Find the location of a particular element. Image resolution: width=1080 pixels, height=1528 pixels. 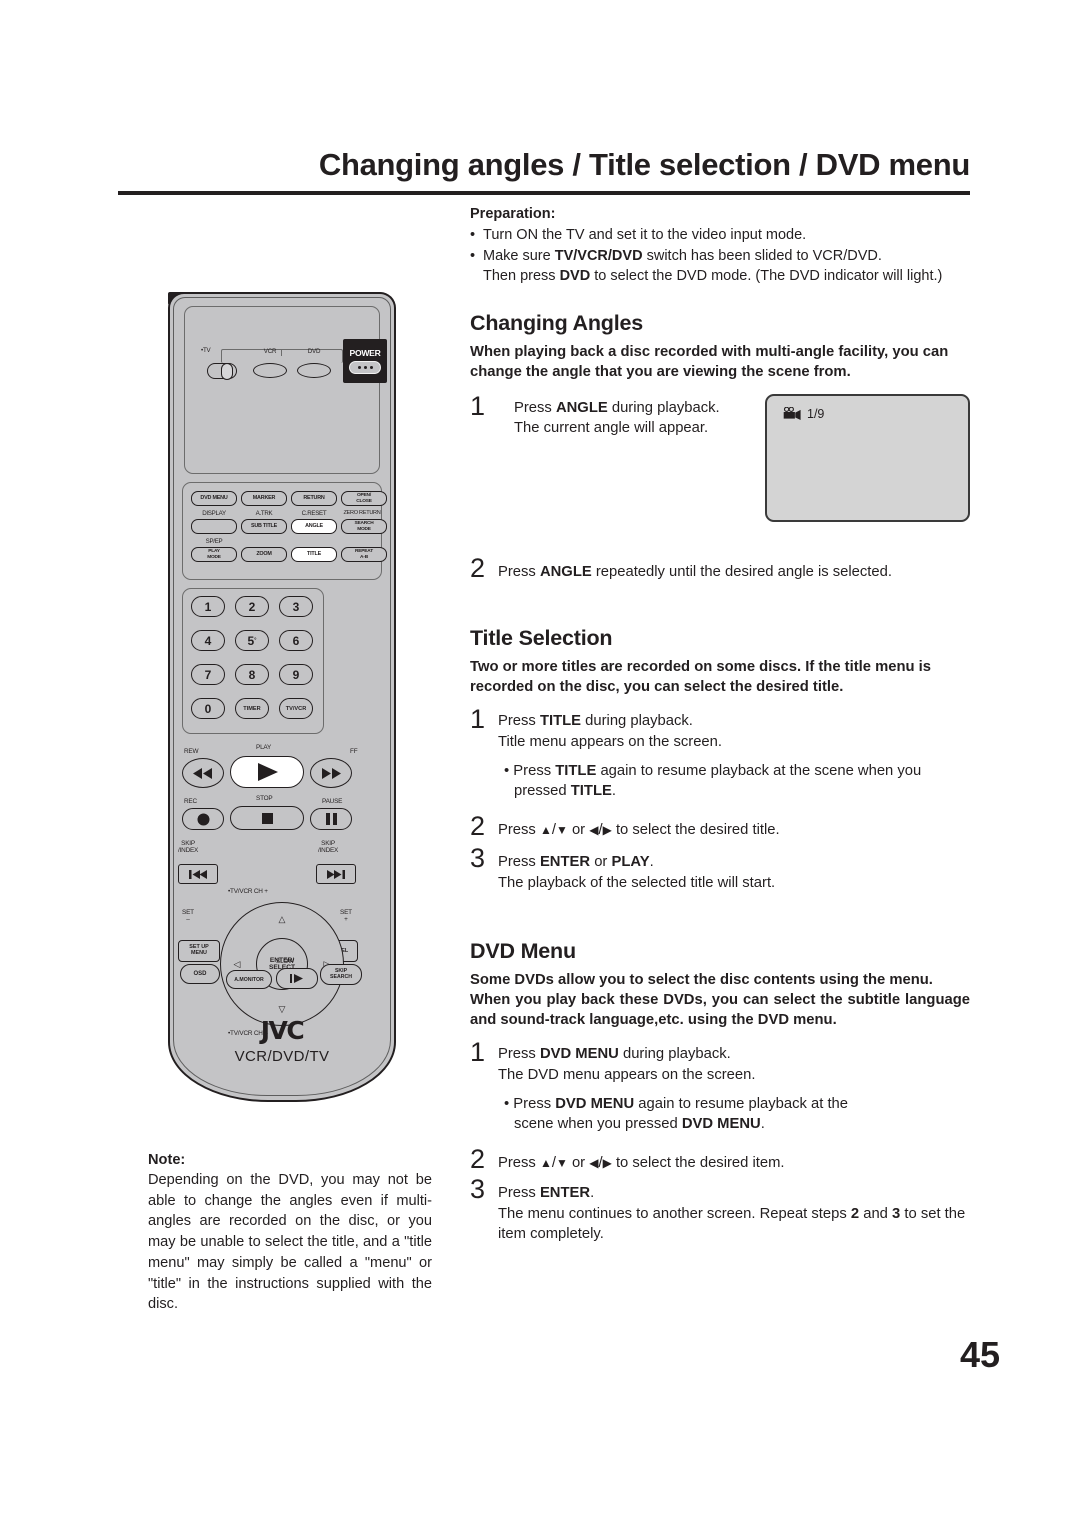

power-key is located at coordinates (365, 367).